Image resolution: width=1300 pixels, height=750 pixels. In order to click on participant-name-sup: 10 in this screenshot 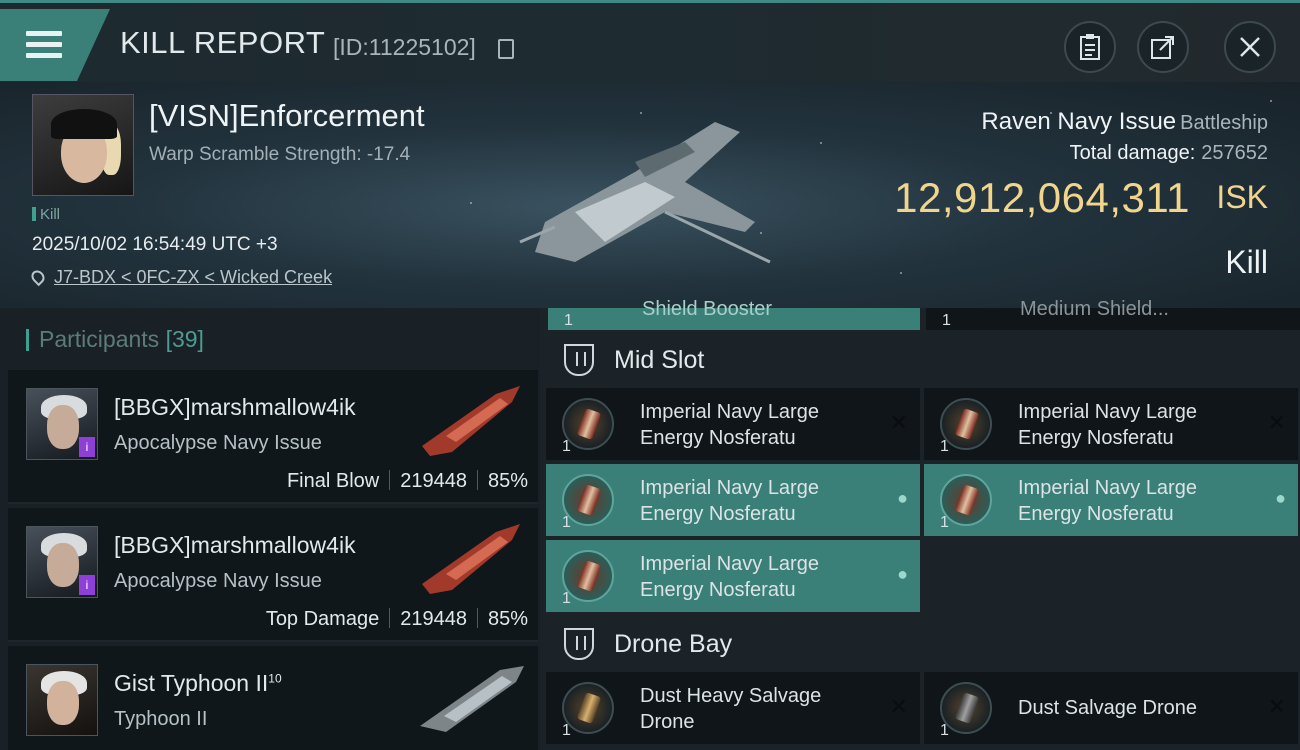, I will do `click(275, 678)`.